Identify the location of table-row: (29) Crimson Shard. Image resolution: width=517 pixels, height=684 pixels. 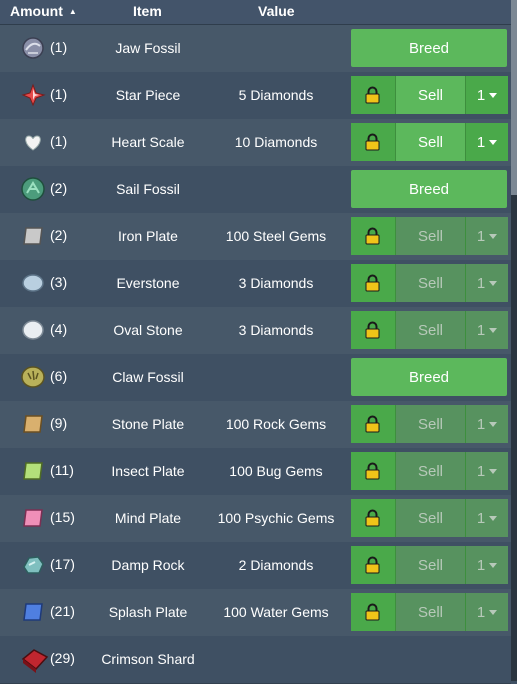
(255, 660).